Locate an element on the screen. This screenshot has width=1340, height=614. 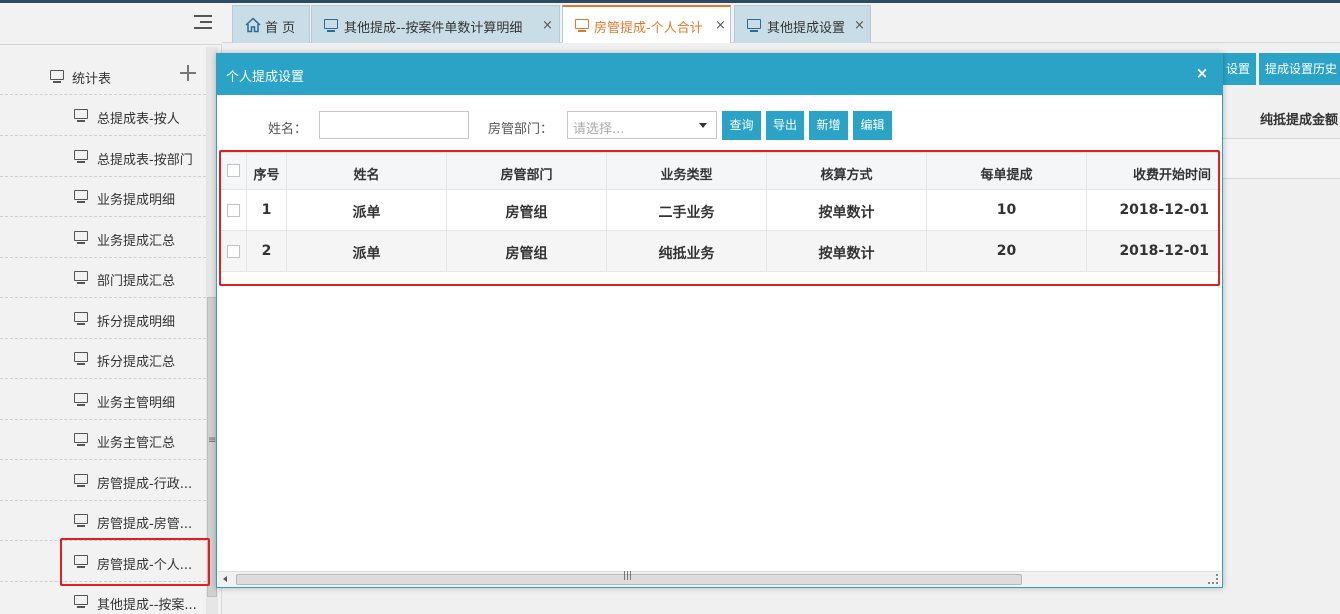
add-button: 新增 is located at coordinates (828, 125).